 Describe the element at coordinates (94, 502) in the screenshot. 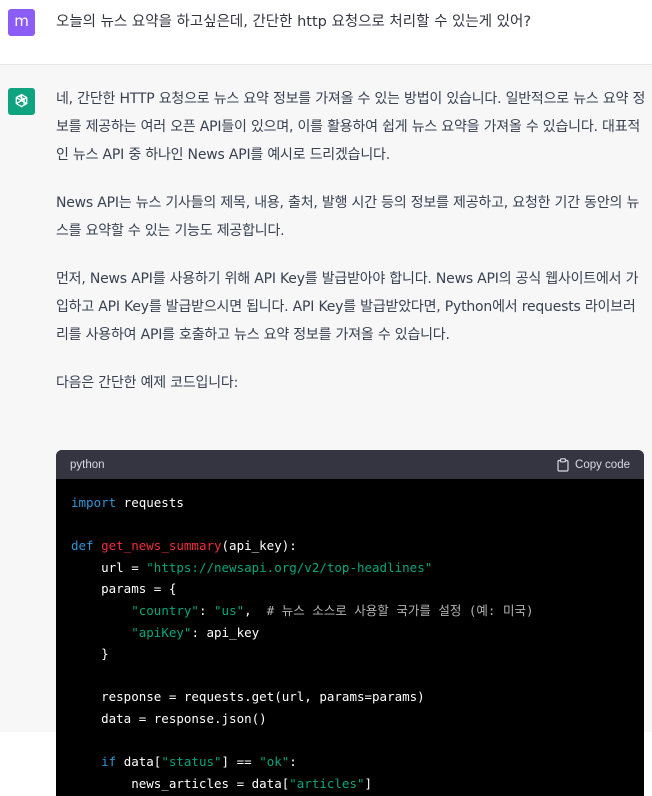

I see `code-token: import` at that location.